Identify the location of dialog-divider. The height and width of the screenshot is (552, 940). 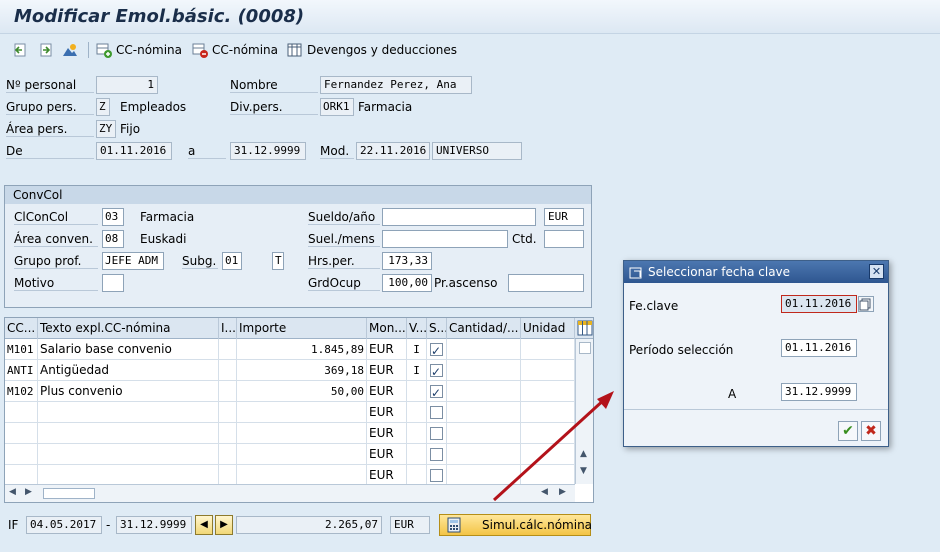
(756, 409).